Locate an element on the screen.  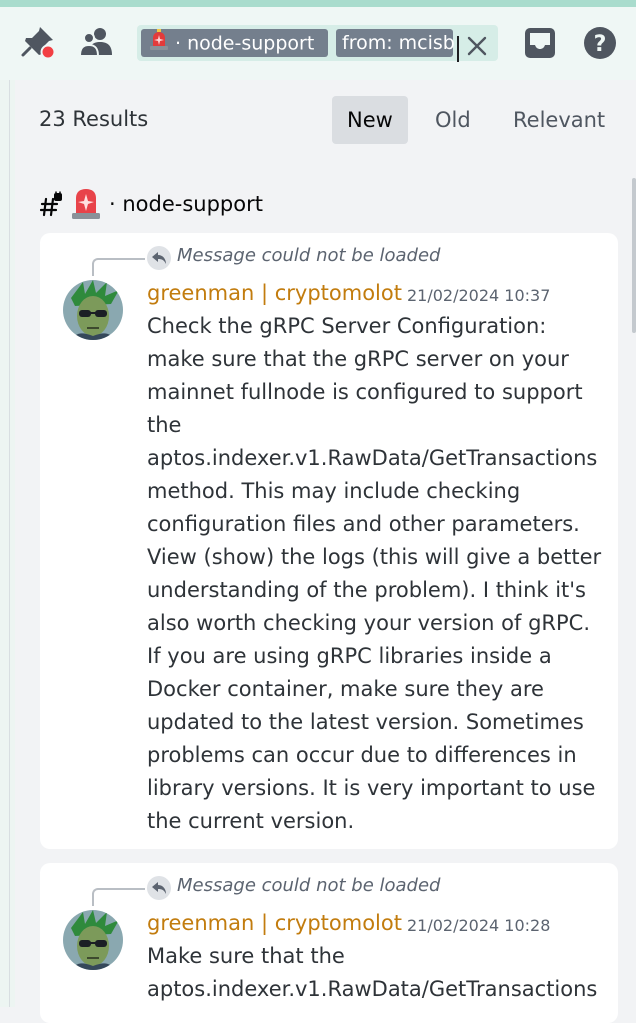
message-line: Check the gRPC Server Configuration: is located at coordinates (347, 326).